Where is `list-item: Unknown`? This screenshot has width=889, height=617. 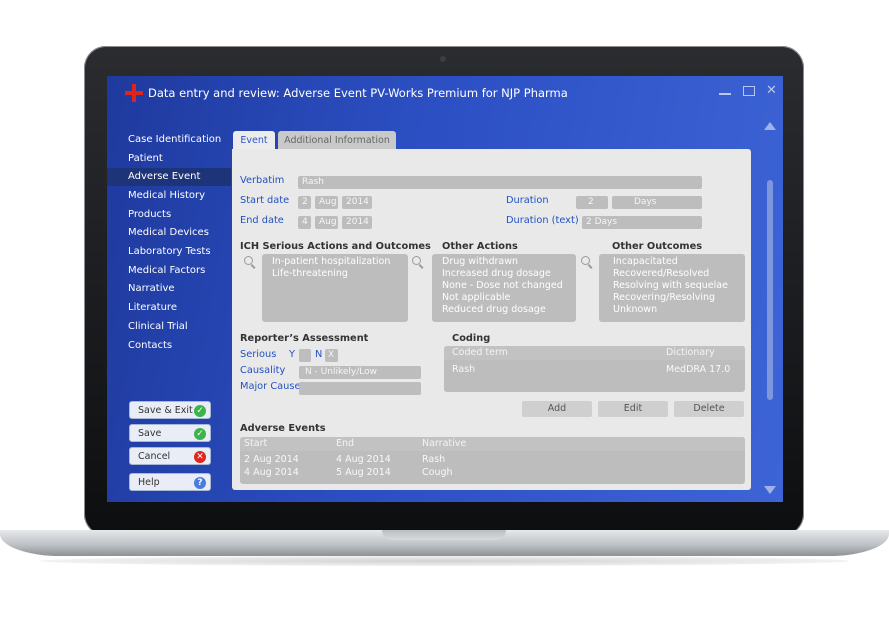
list-item: Unknown is located at coordinates (635, 309).